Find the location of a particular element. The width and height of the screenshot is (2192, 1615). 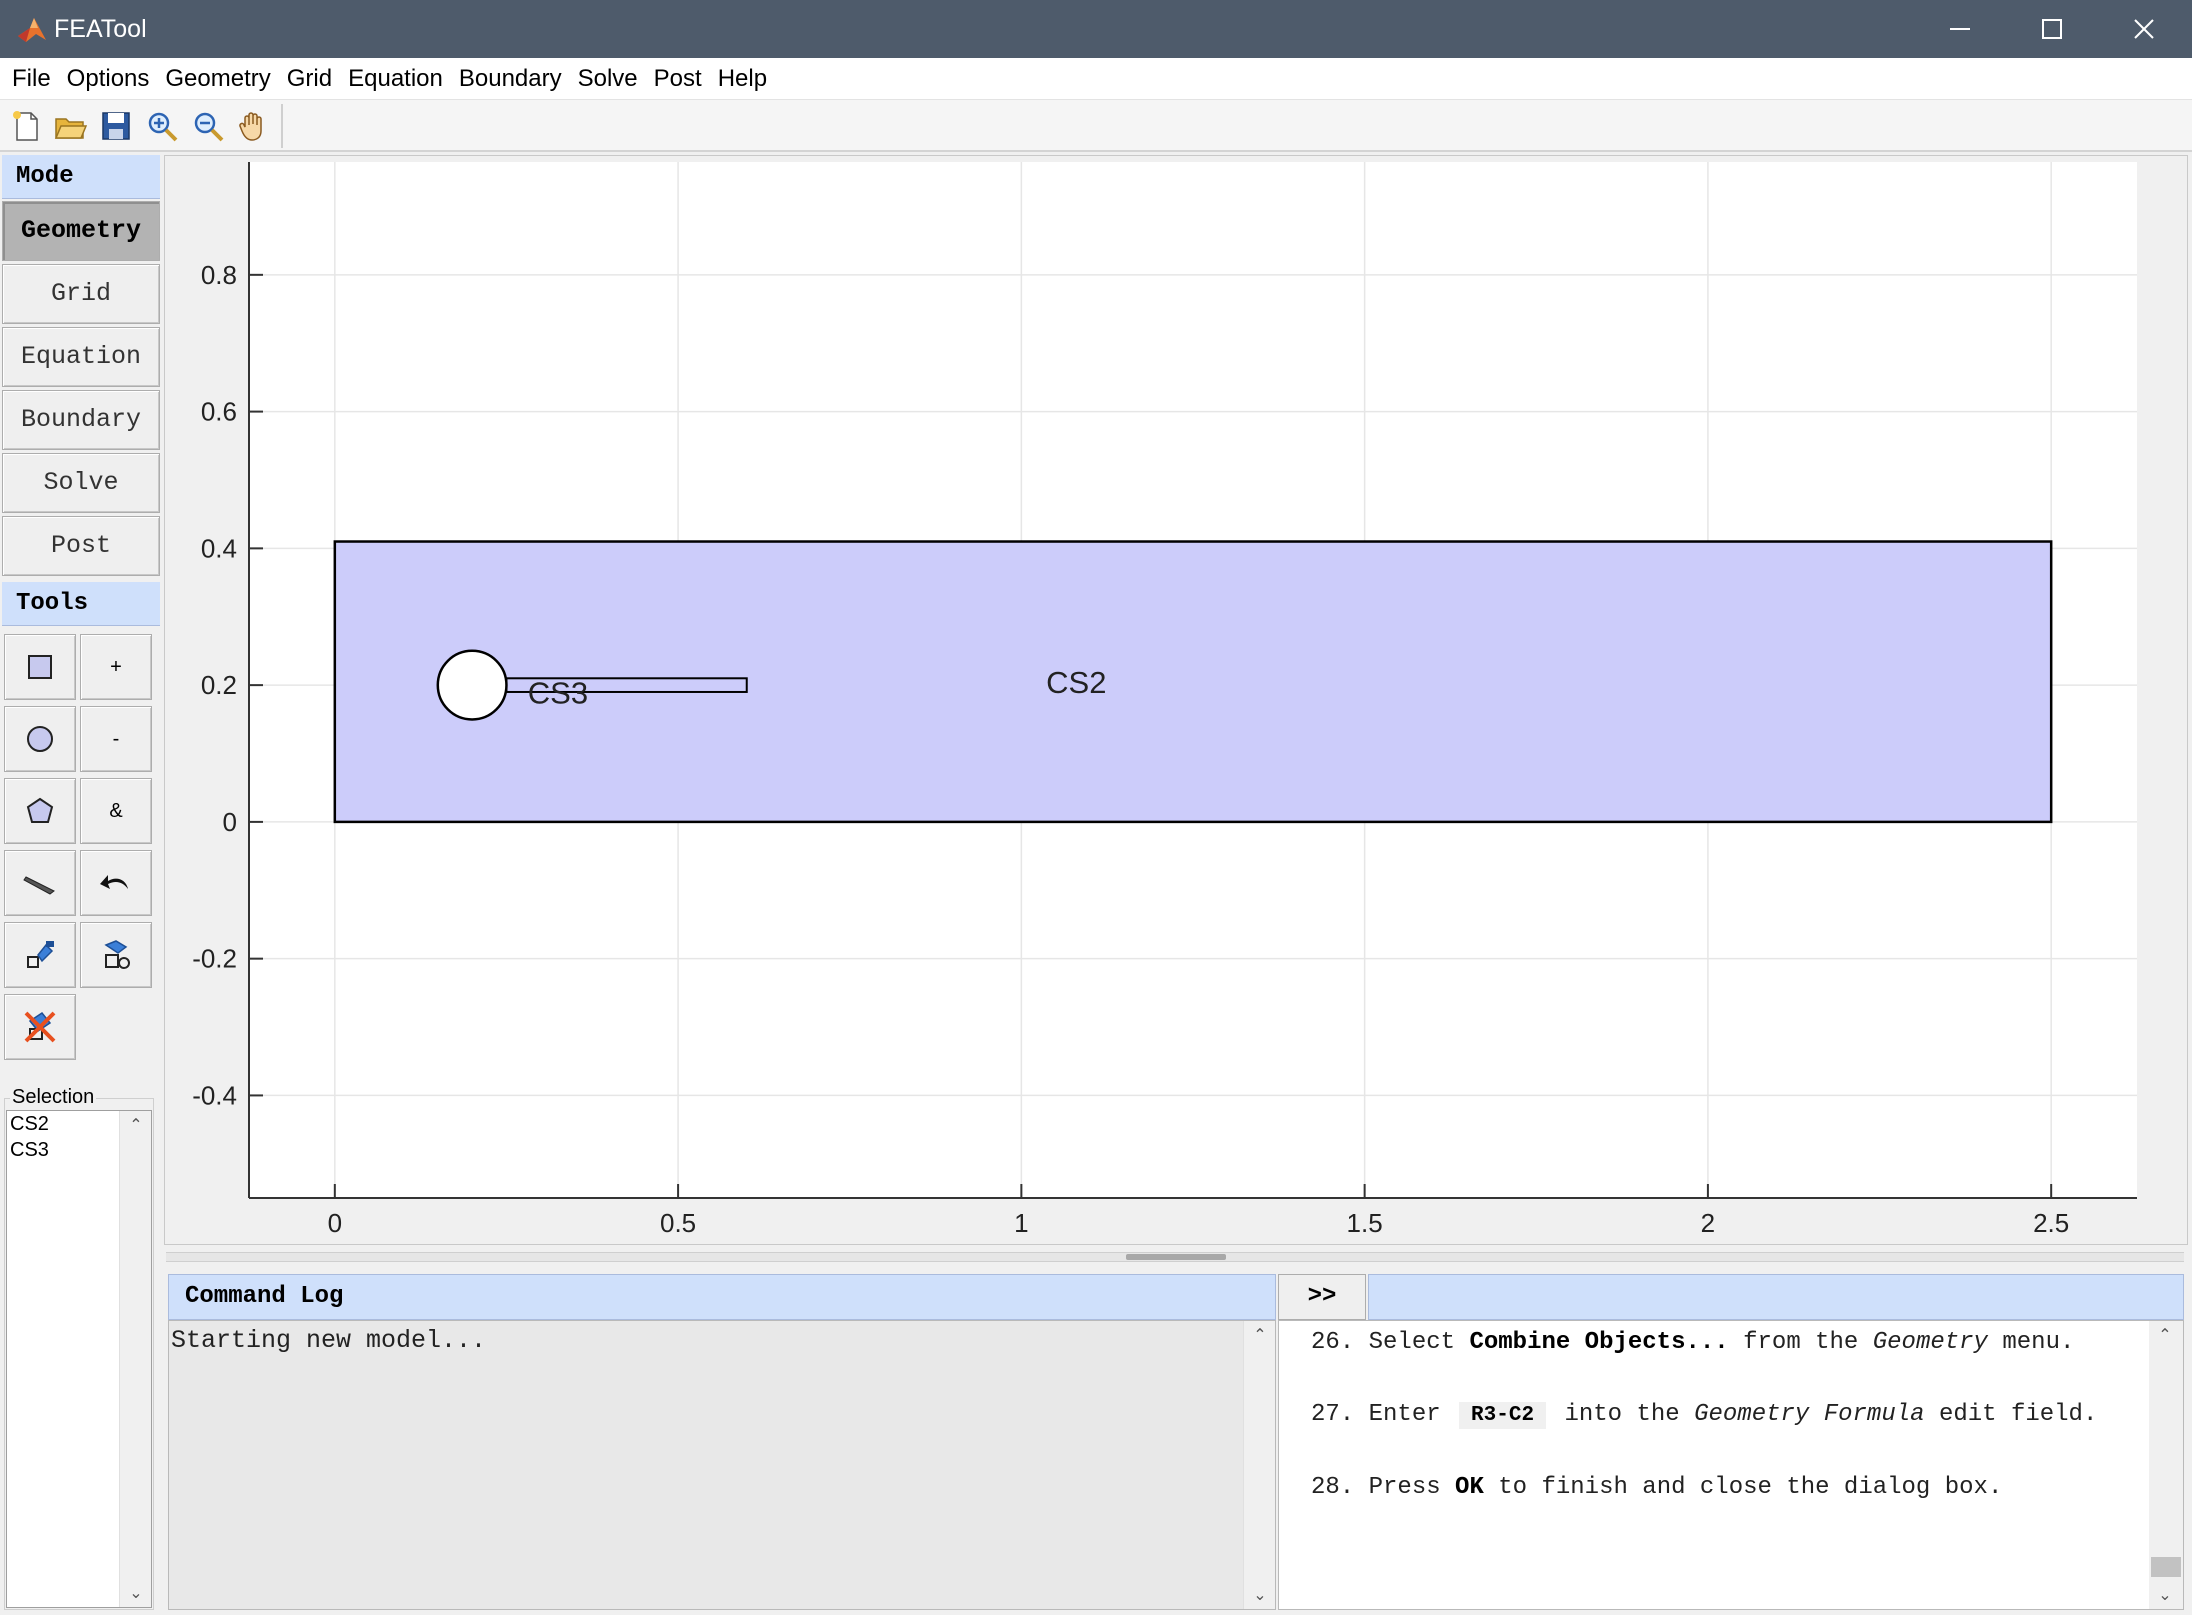

menu-geometry: Geometry is located at coordinates (217, 79).